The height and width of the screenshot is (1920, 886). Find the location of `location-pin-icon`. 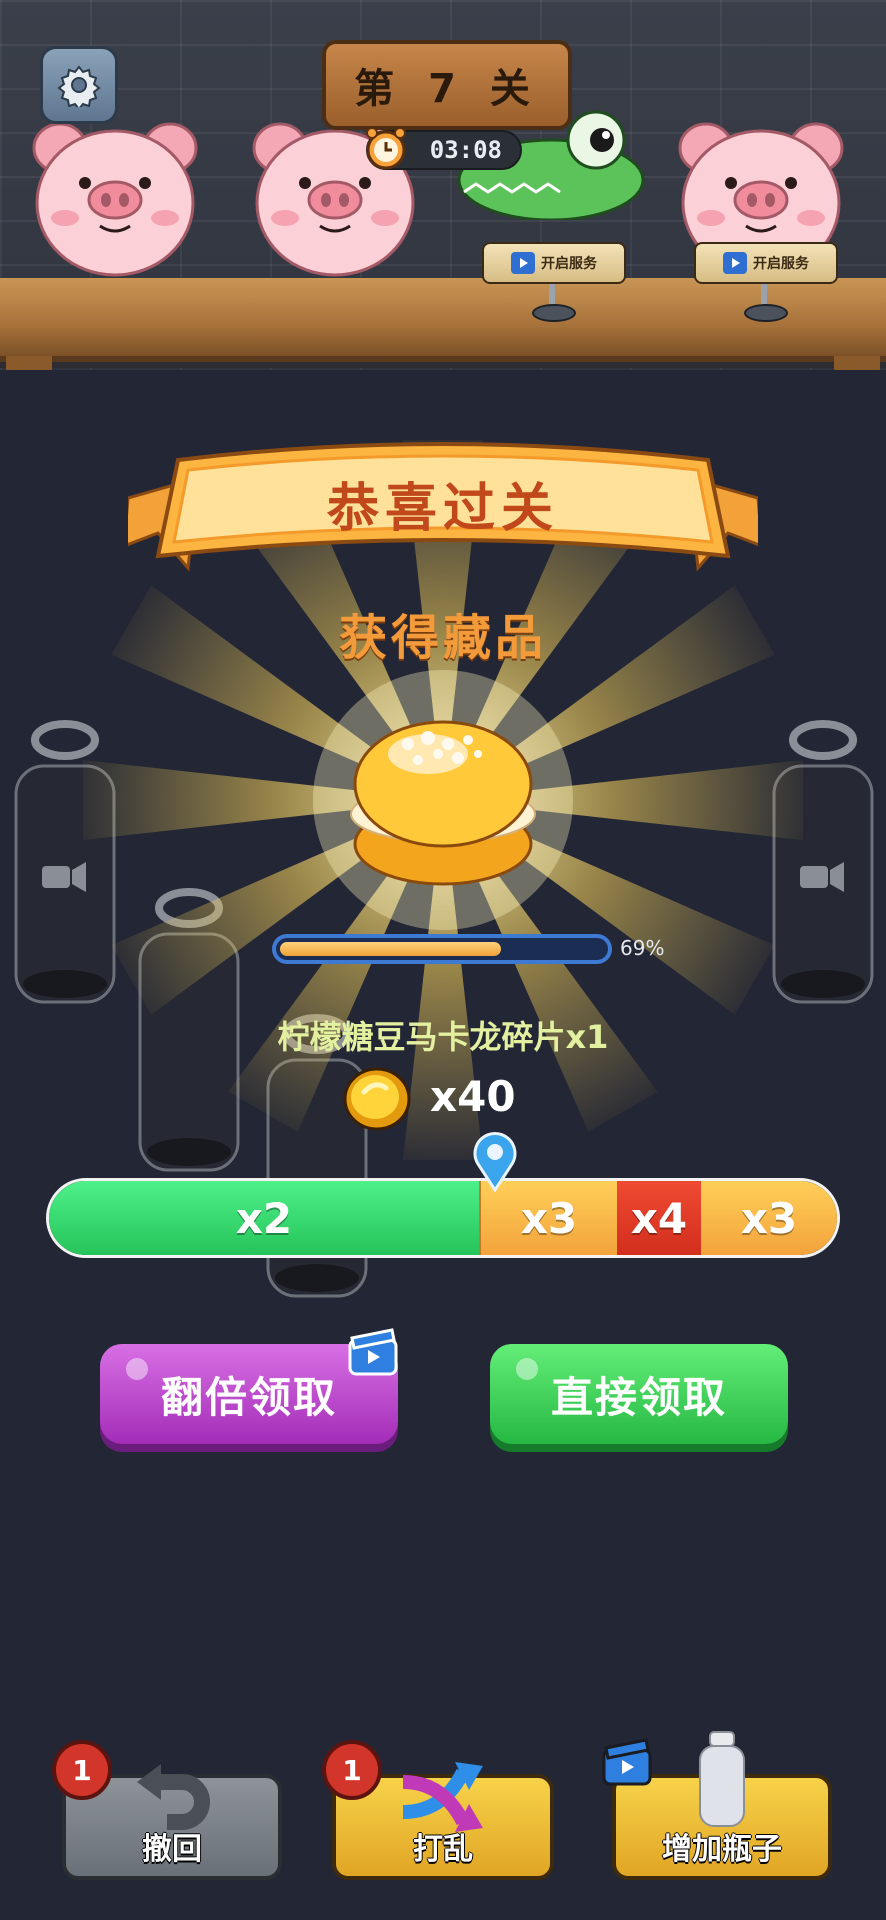

location-pin-icon is located at coordinates (495, 1162).